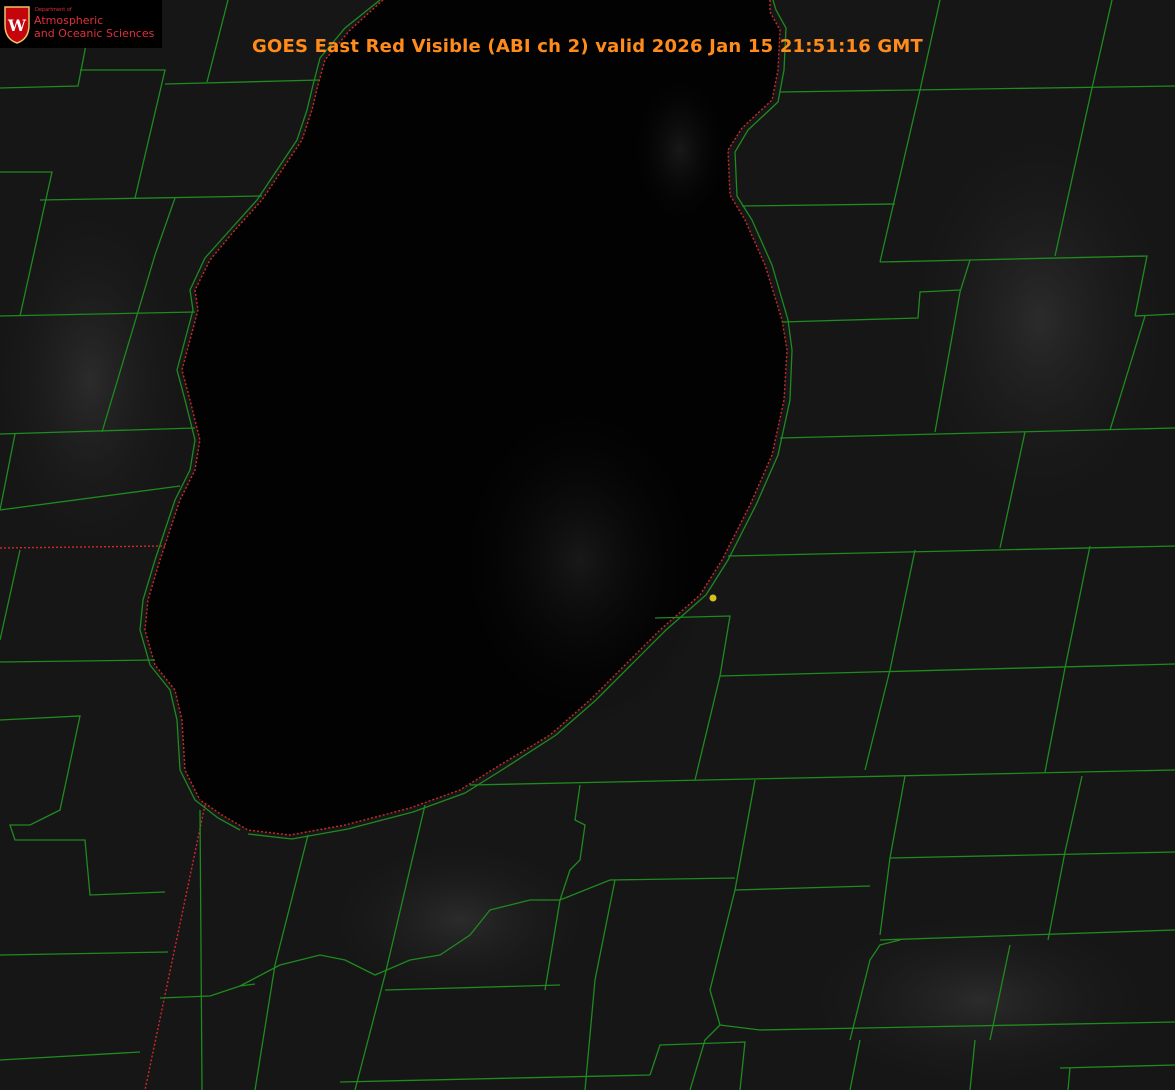  I want to click on logo-line-2: and Oceanic Sciences, so click(94, 33).